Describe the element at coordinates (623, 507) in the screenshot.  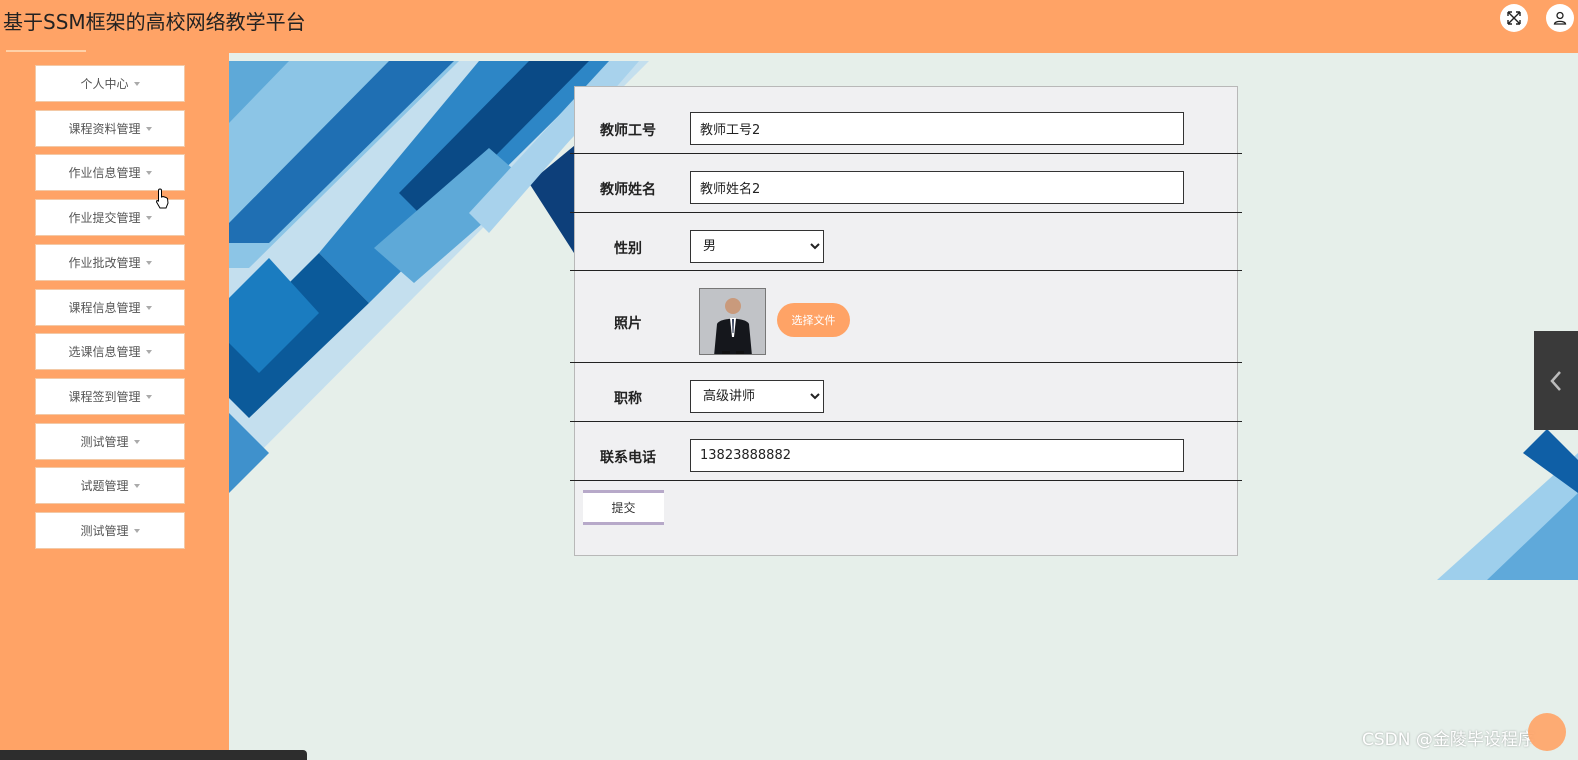
I see `submit-button: 提交` at that location.